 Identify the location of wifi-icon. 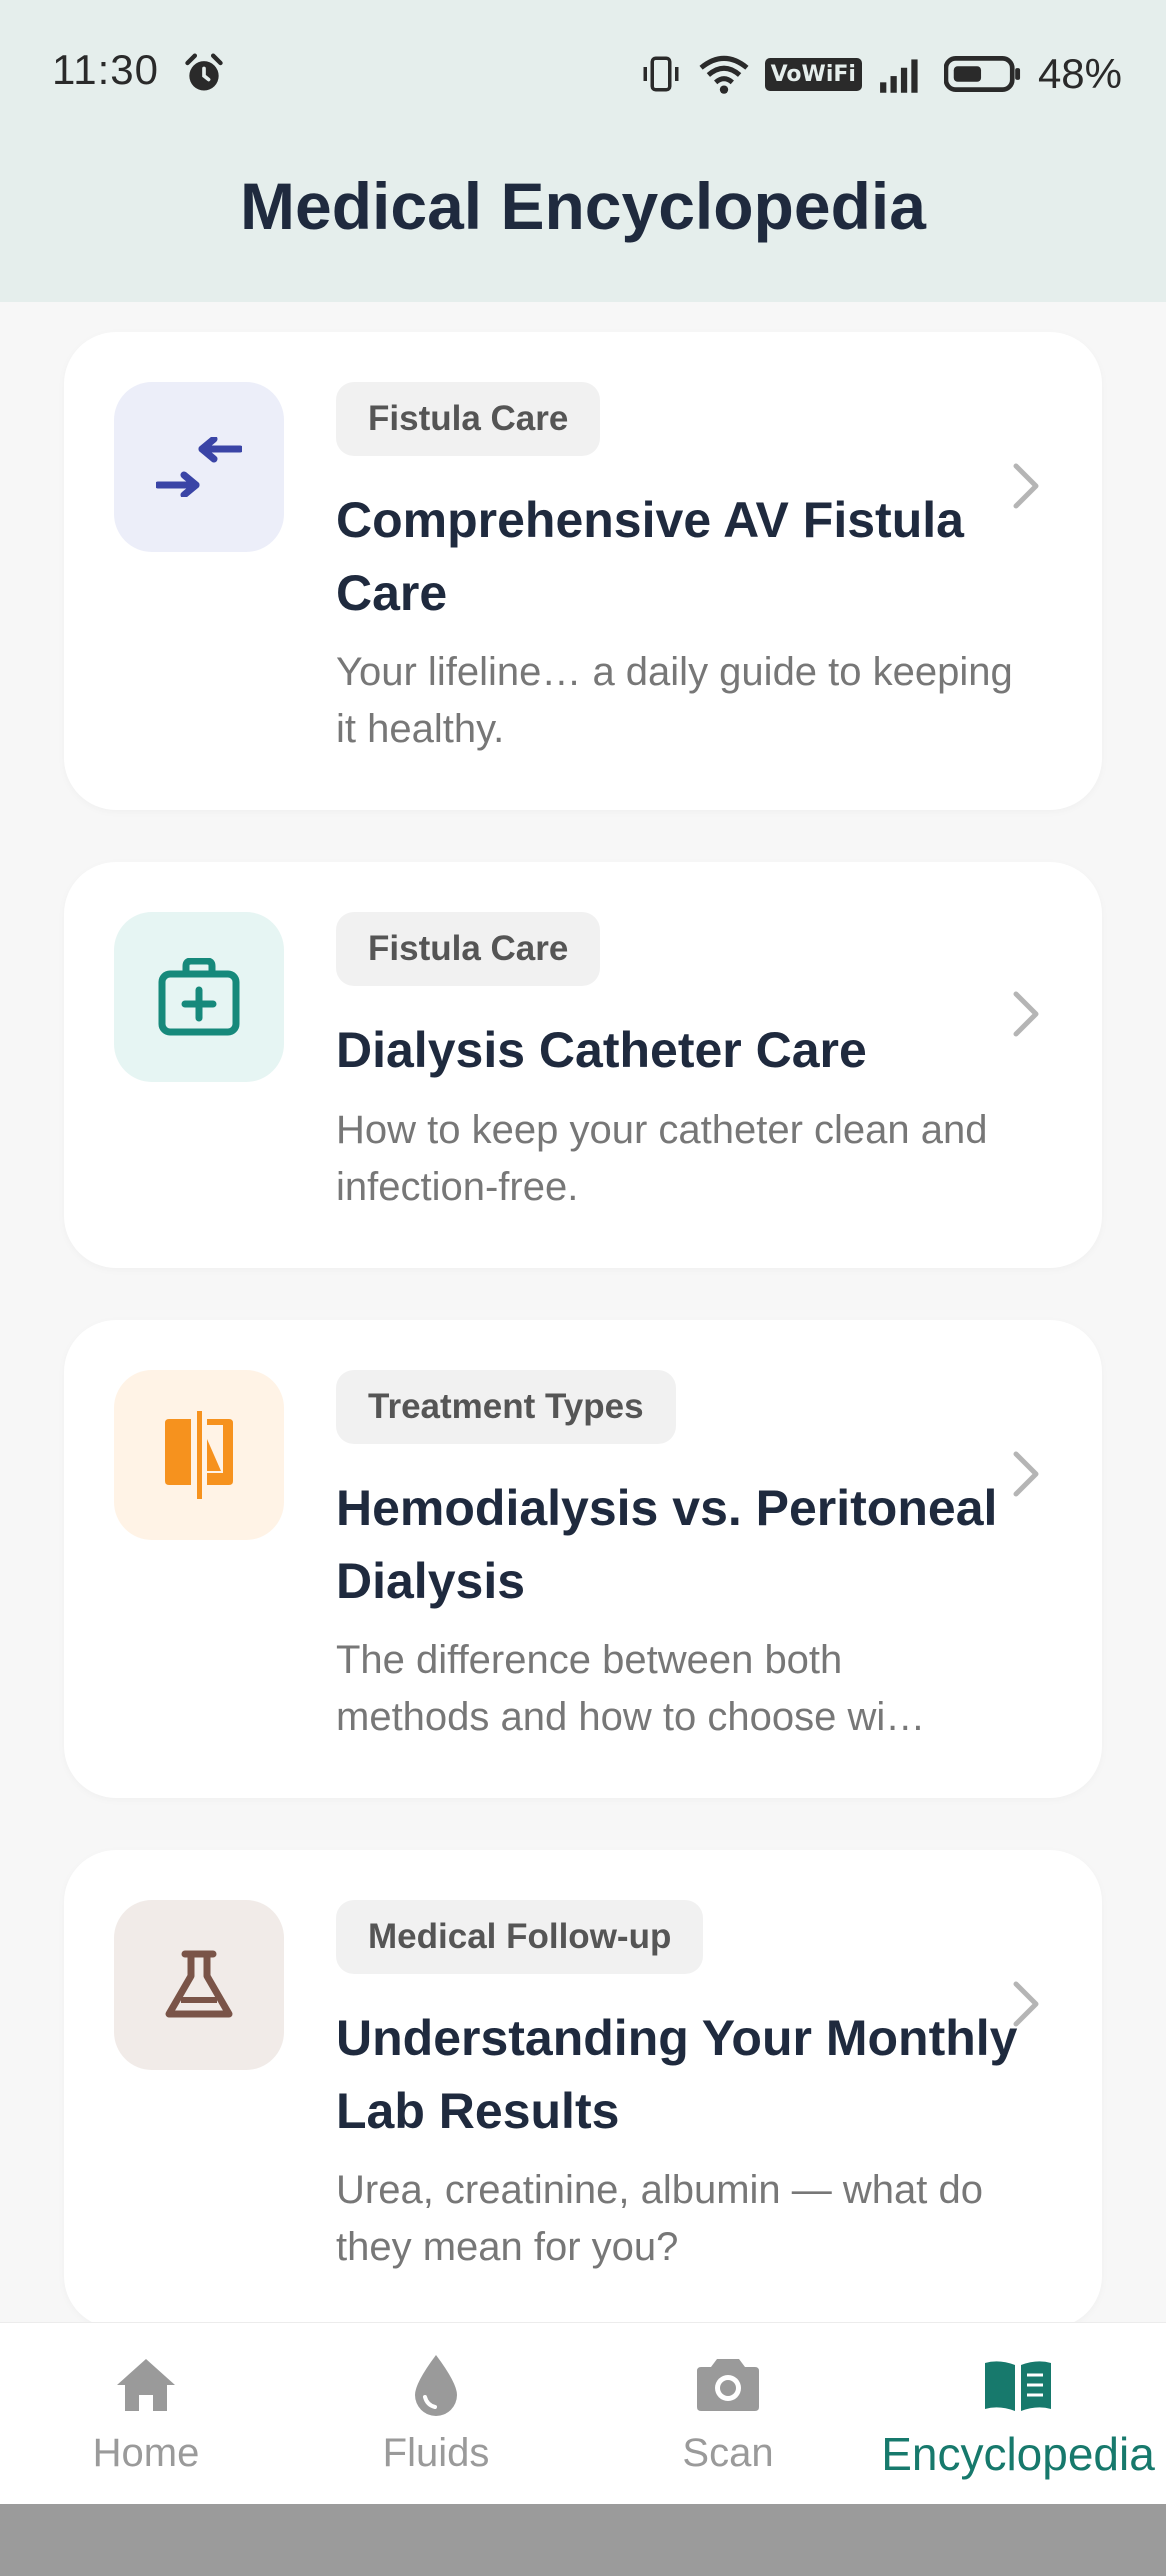
(724, 74).